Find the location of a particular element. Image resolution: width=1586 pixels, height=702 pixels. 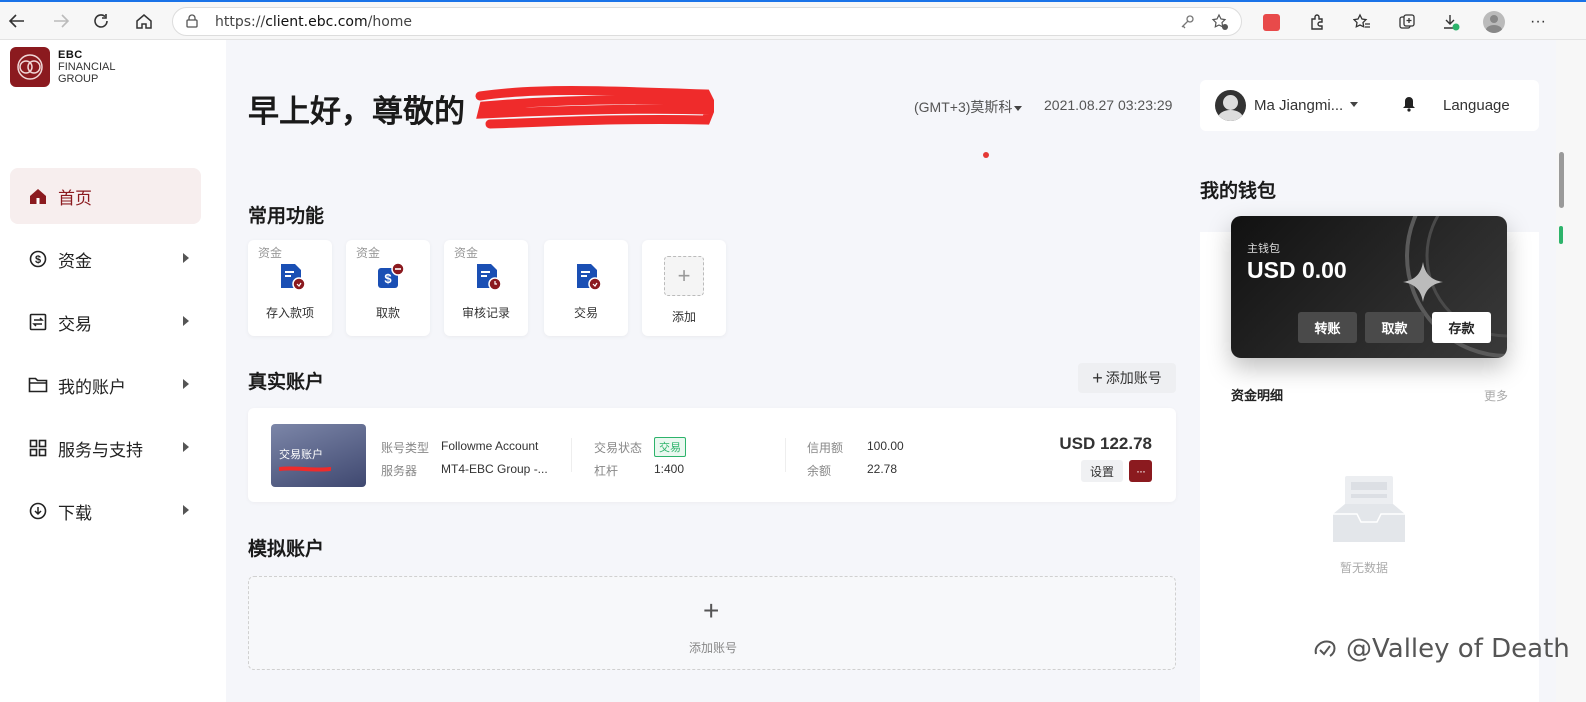

scroll-marker is located at coordinates (1561, 235).